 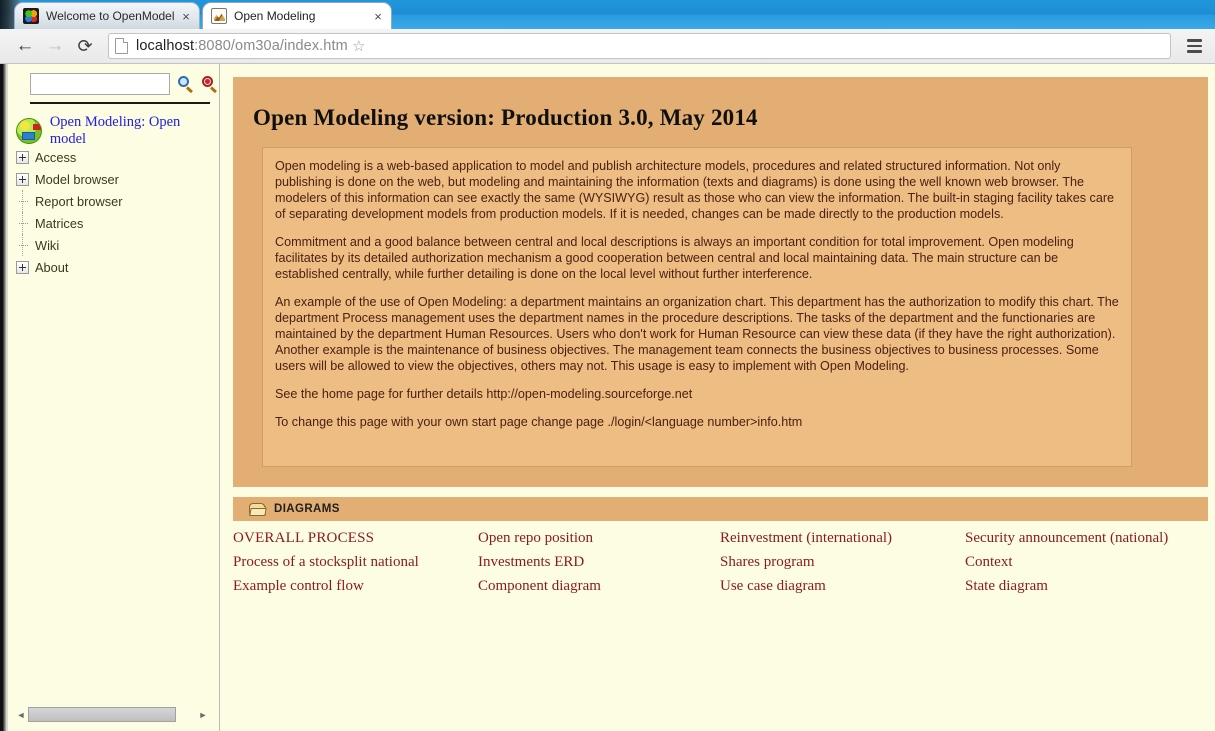 I want to click on tree-root-open-model: Open Modeling: Open model, so click(x=117, y=131).